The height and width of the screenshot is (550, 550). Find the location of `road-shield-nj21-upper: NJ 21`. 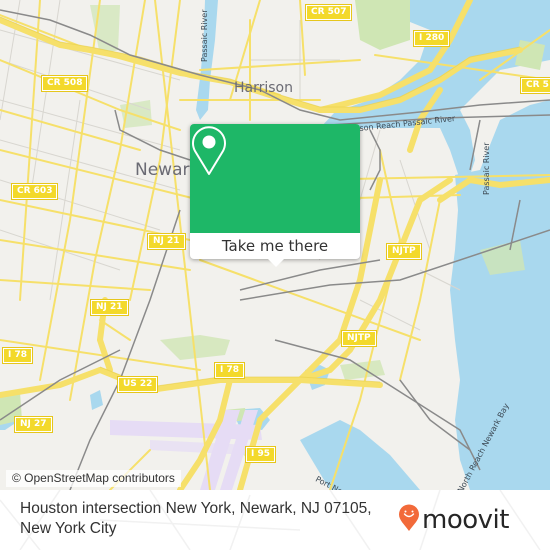

road-shield-nj21-upper: NJ 21 is located at coordinates (166, 241).